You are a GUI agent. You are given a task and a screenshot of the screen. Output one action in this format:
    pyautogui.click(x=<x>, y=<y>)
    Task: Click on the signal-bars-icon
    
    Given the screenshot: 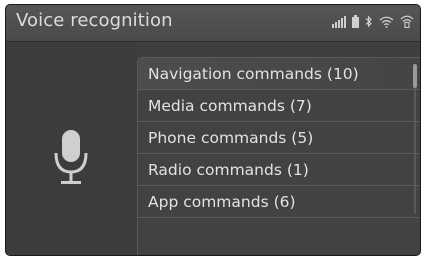 What is the action you would take?
    pyautogui.click(x=339, y=22)
    